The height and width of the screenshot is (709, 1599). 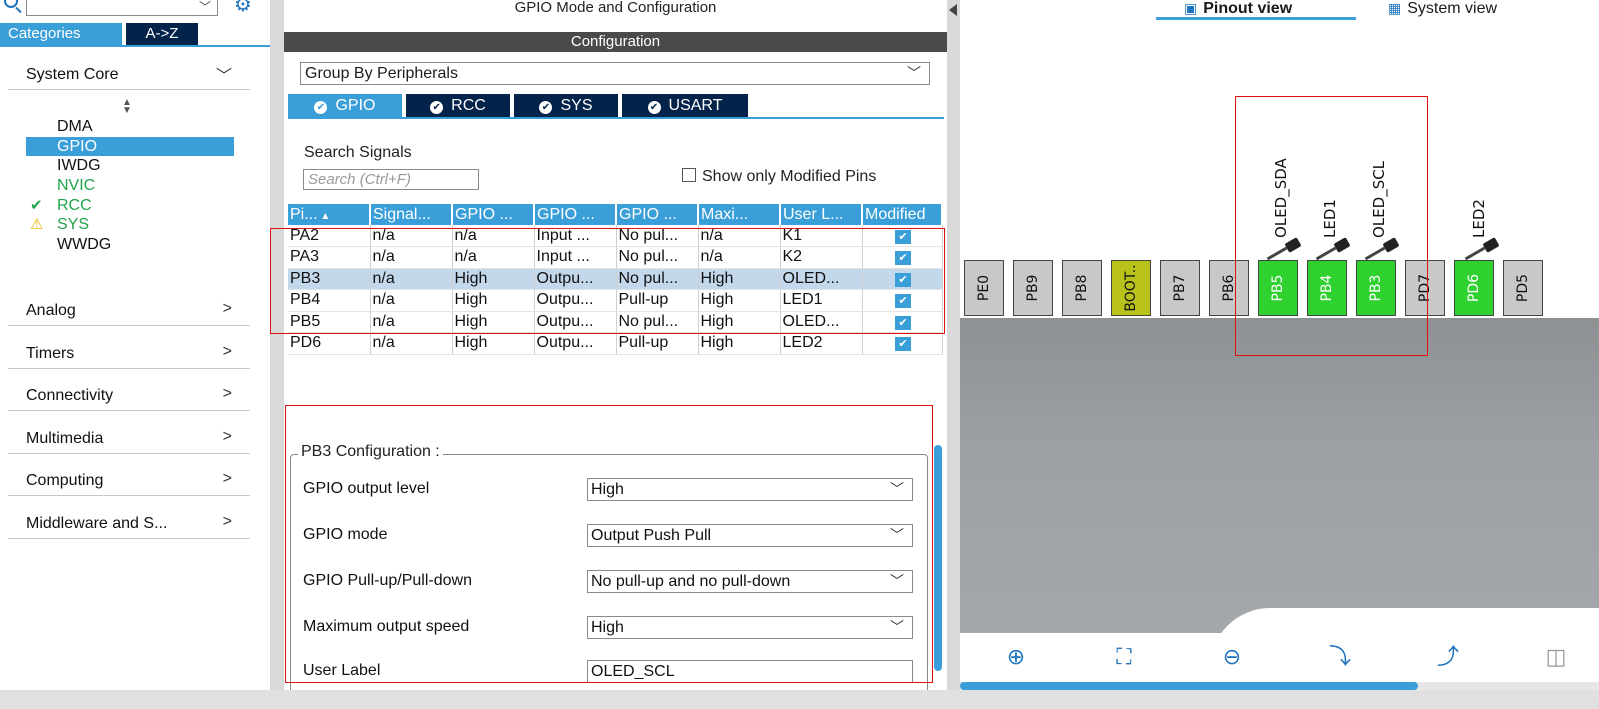 What do you see at coordinates (1376, 288) in the screenshot?
I see `mcu-pin-pb3: PB3` at bounding box center [1376, 288].